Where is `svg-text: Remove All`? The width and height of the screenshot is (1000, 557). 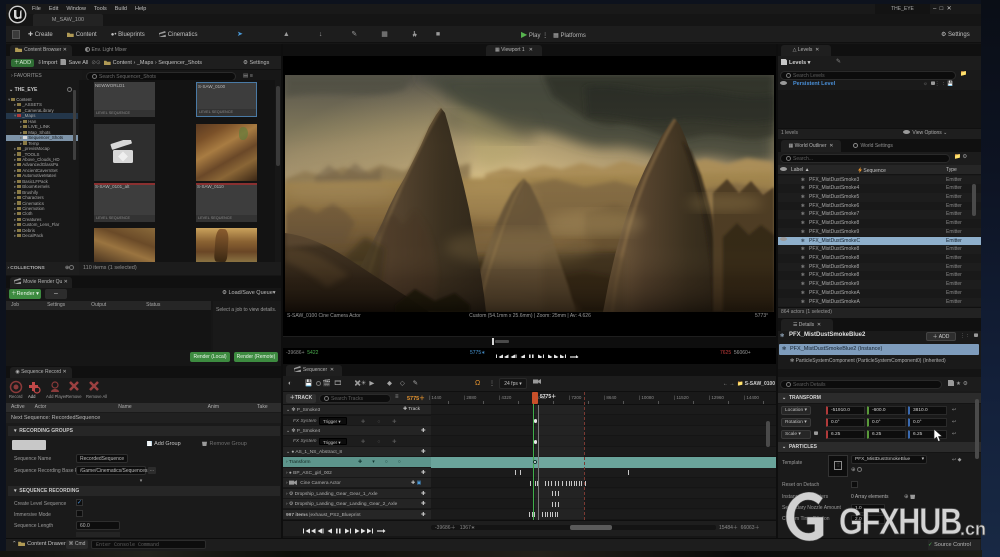
svg-text: Remove All is located at coordinates (96, 396).